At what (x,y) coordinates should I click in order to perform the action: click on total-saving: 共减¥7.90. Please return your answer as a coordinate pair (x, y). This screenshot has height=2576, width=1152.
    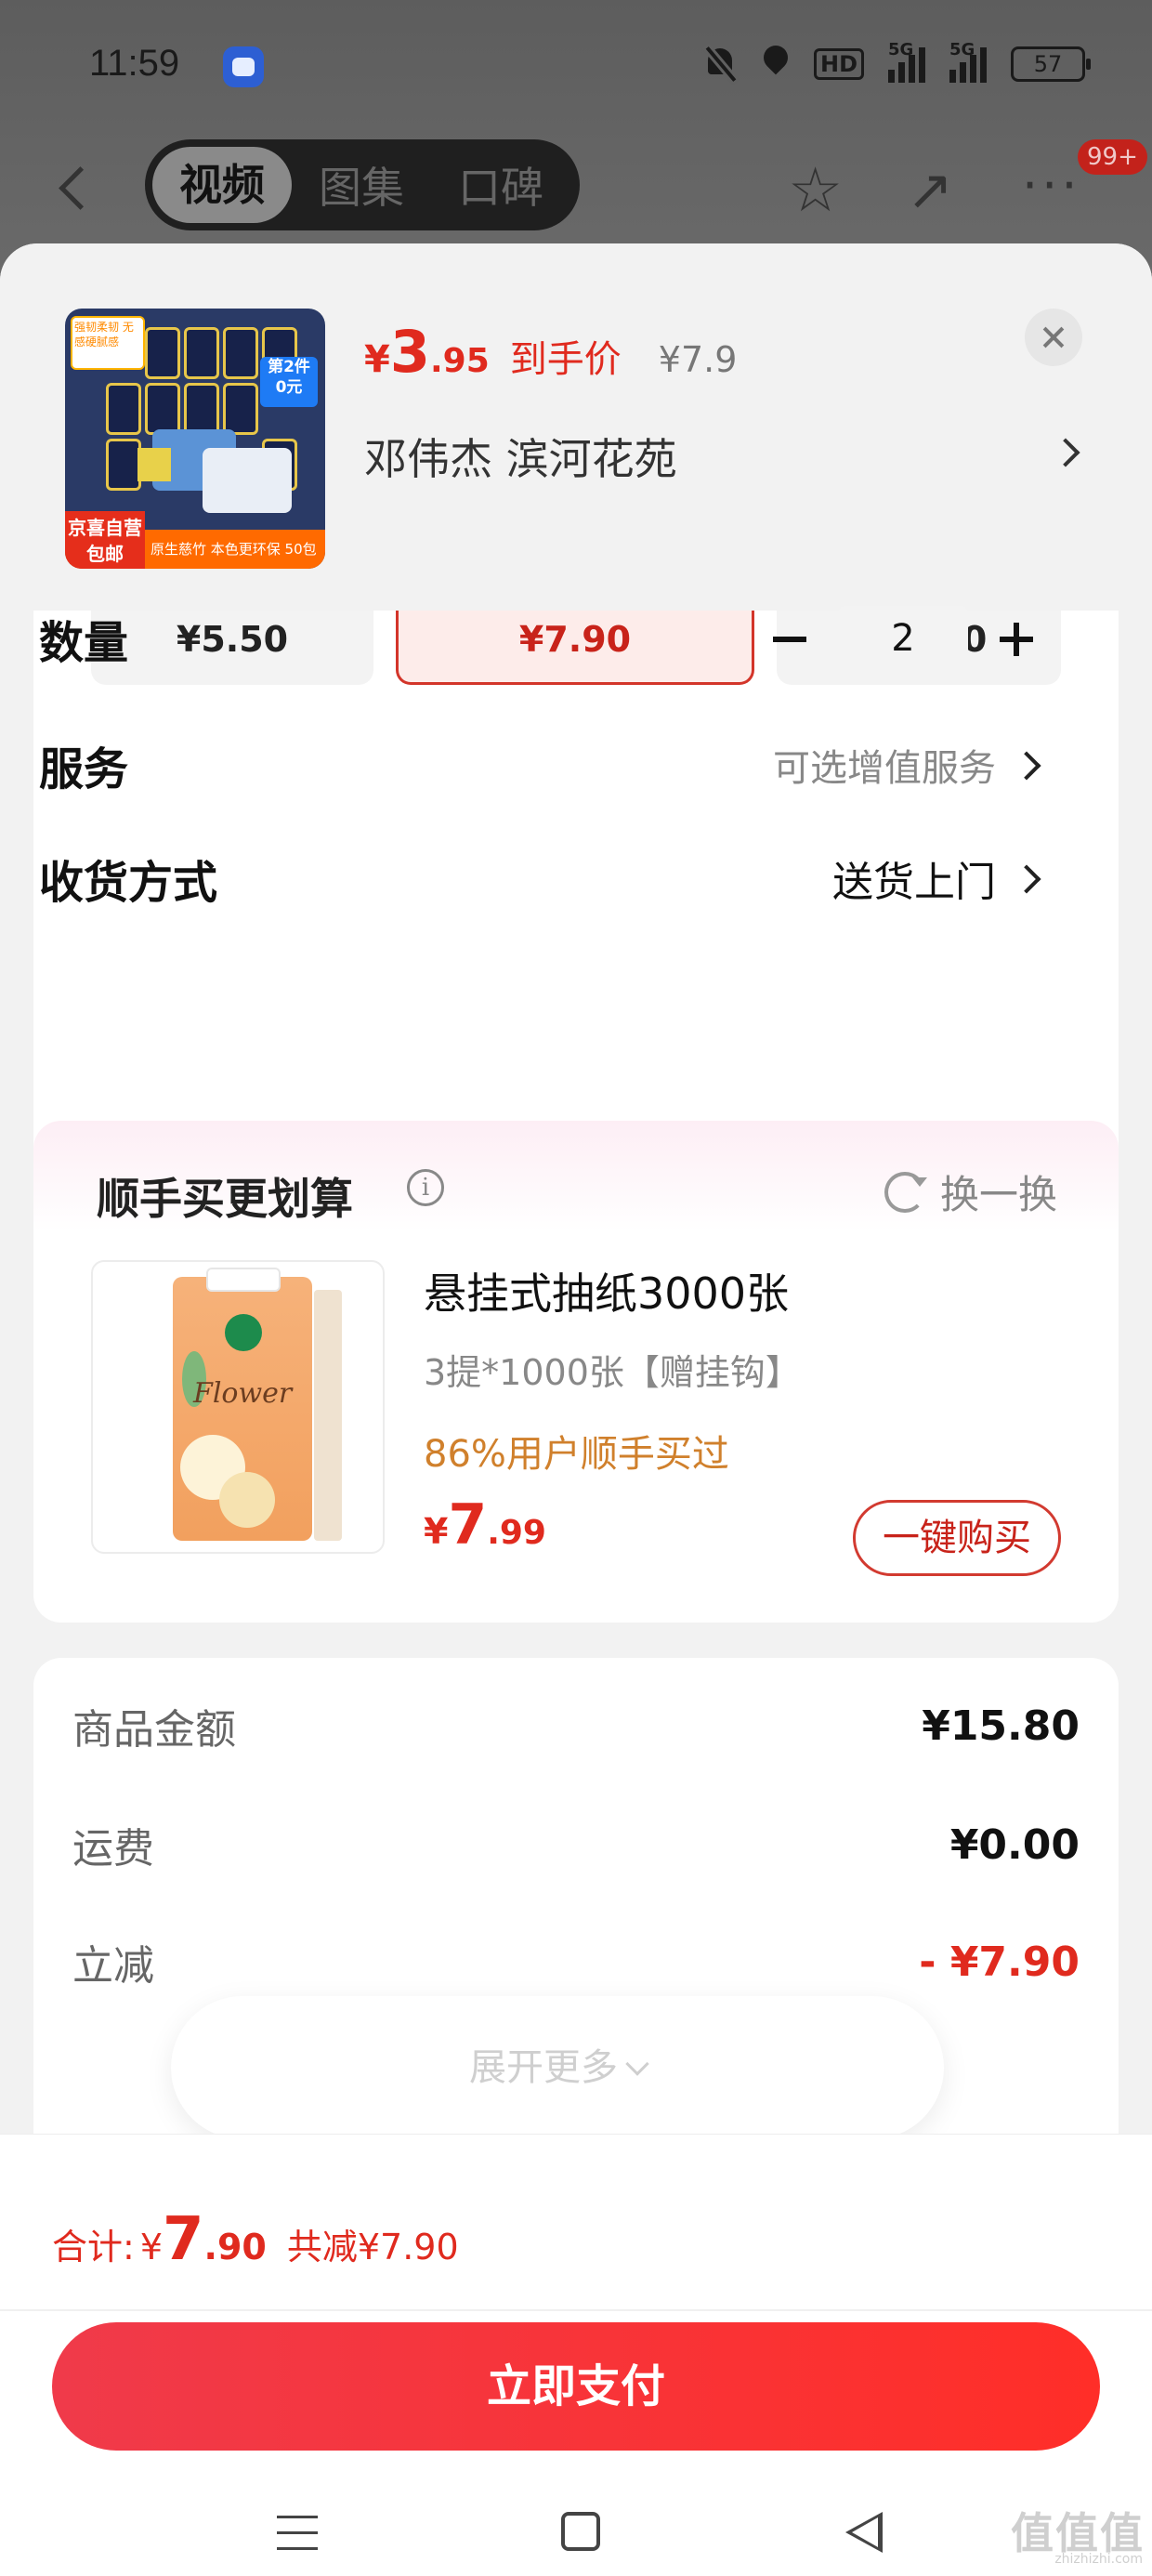
    Looking at the image, I should click on (372, 2247).